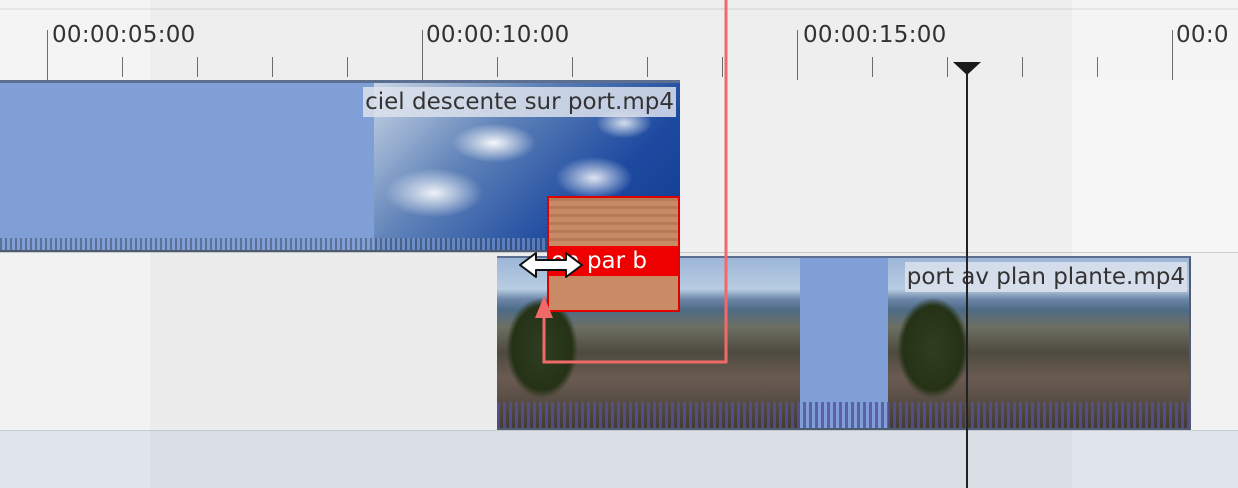 This screenshot has width=1238, height=488. What do you see at coordinates (635, 182) in the screenshot?
I see `annotation-path` at bounding box center [635, 182].